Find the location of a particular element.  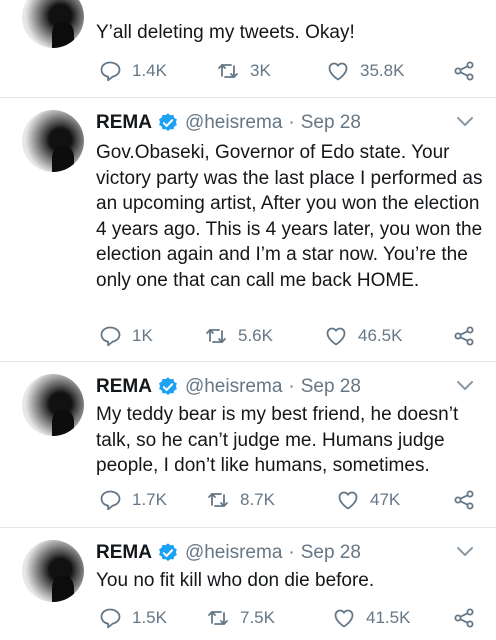

reply-count: 1.4K is located at coordinates (149, 70).